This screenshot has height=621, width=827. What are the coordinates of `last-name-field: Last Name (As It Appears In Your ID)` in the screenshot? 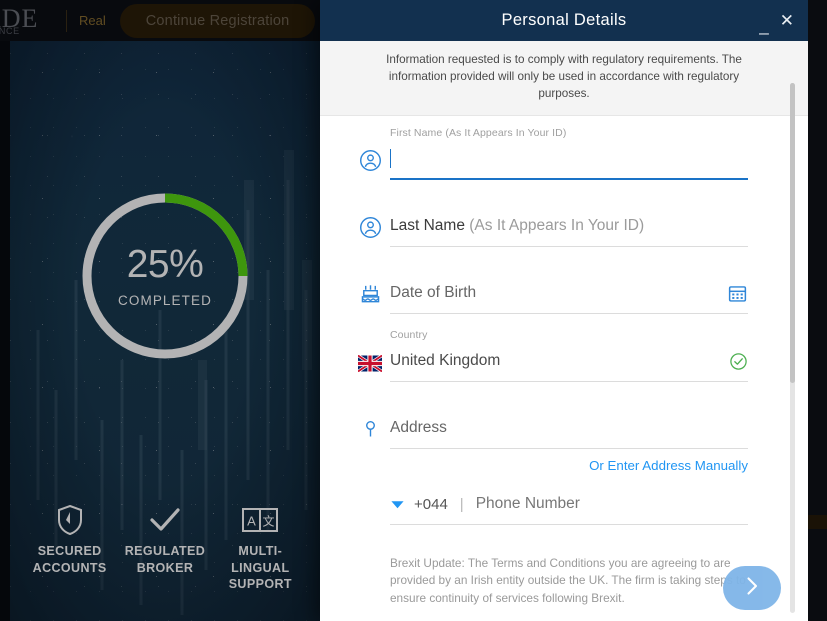 It's located at (553, 227).